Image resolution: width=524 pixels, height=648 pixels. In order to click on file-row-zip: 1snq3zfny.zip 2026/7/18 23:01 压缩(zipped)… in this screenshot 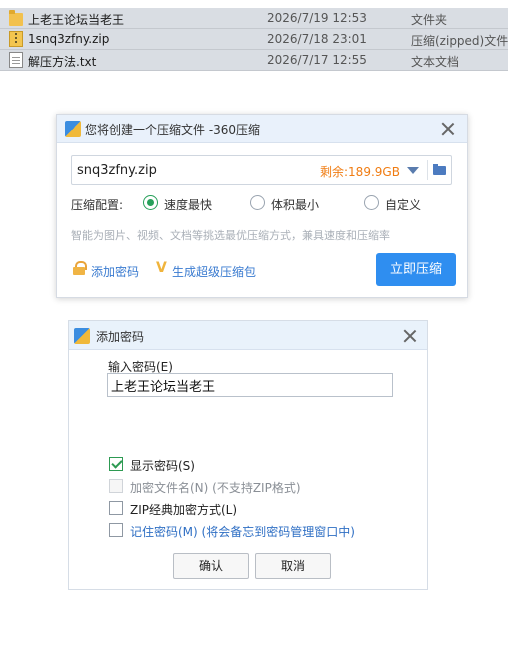, I will do `click(254, 39)`.